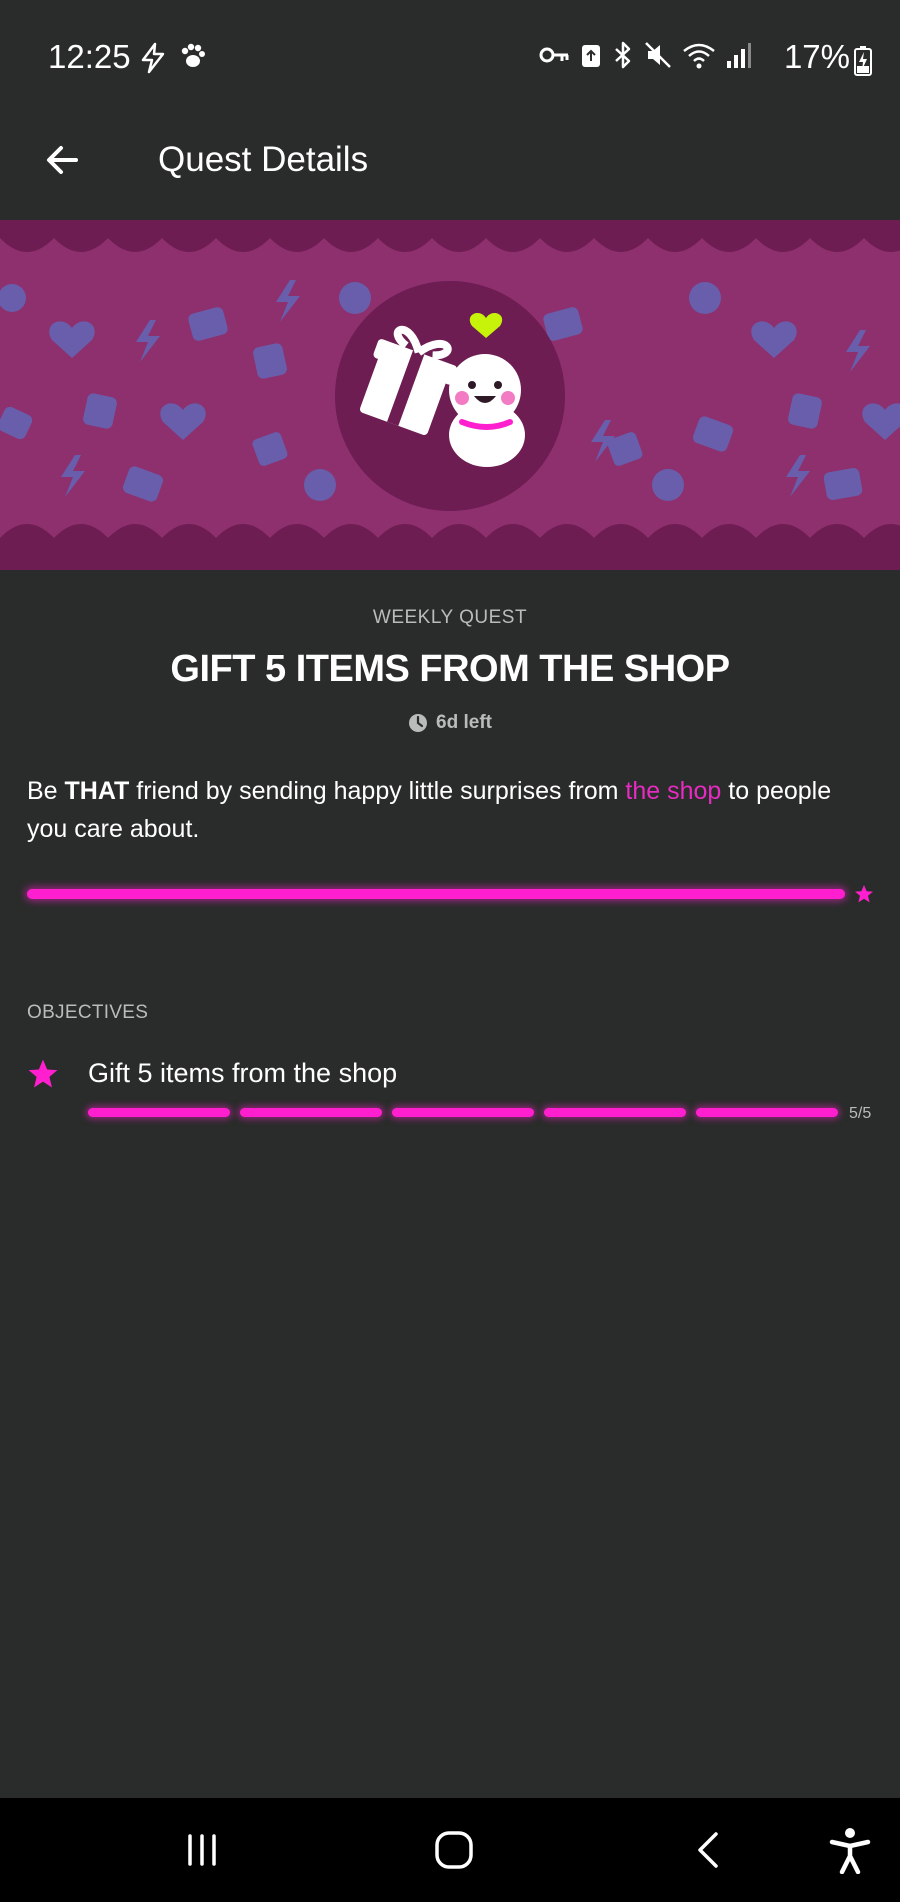 Image resolution: width=900 pixels, height=1902 pixels. What do you see at coordinates (89, 56) in the screenshot?
I see `status-time: 12:25` at bounding box center [89, 56].